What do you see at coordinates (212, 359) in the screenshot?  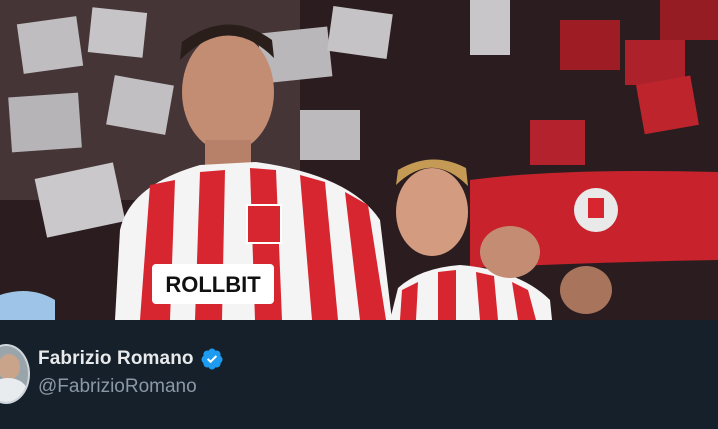 I see `verified-badge-icon` at bounding box center [212, 359].